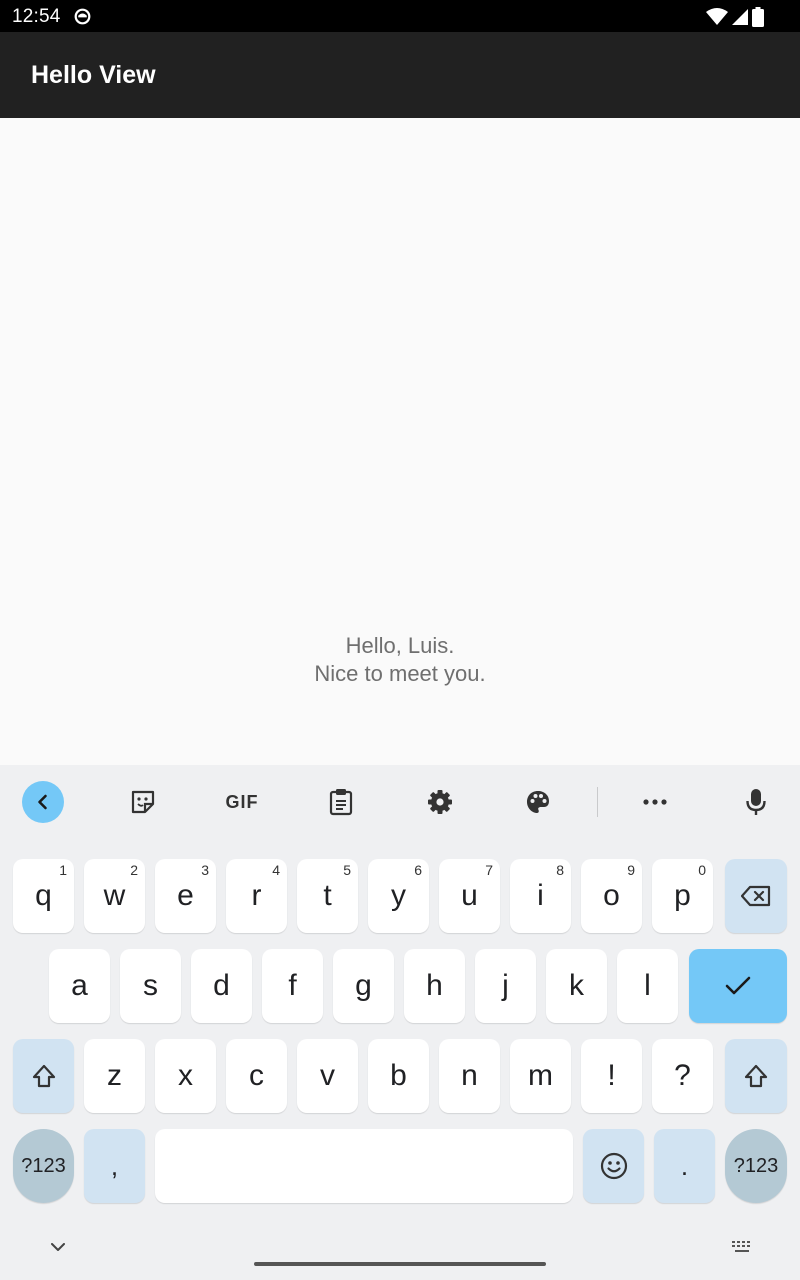  I want to click on greeting-text: Hello, Luis. Nice to meet you., so click(400, 660).